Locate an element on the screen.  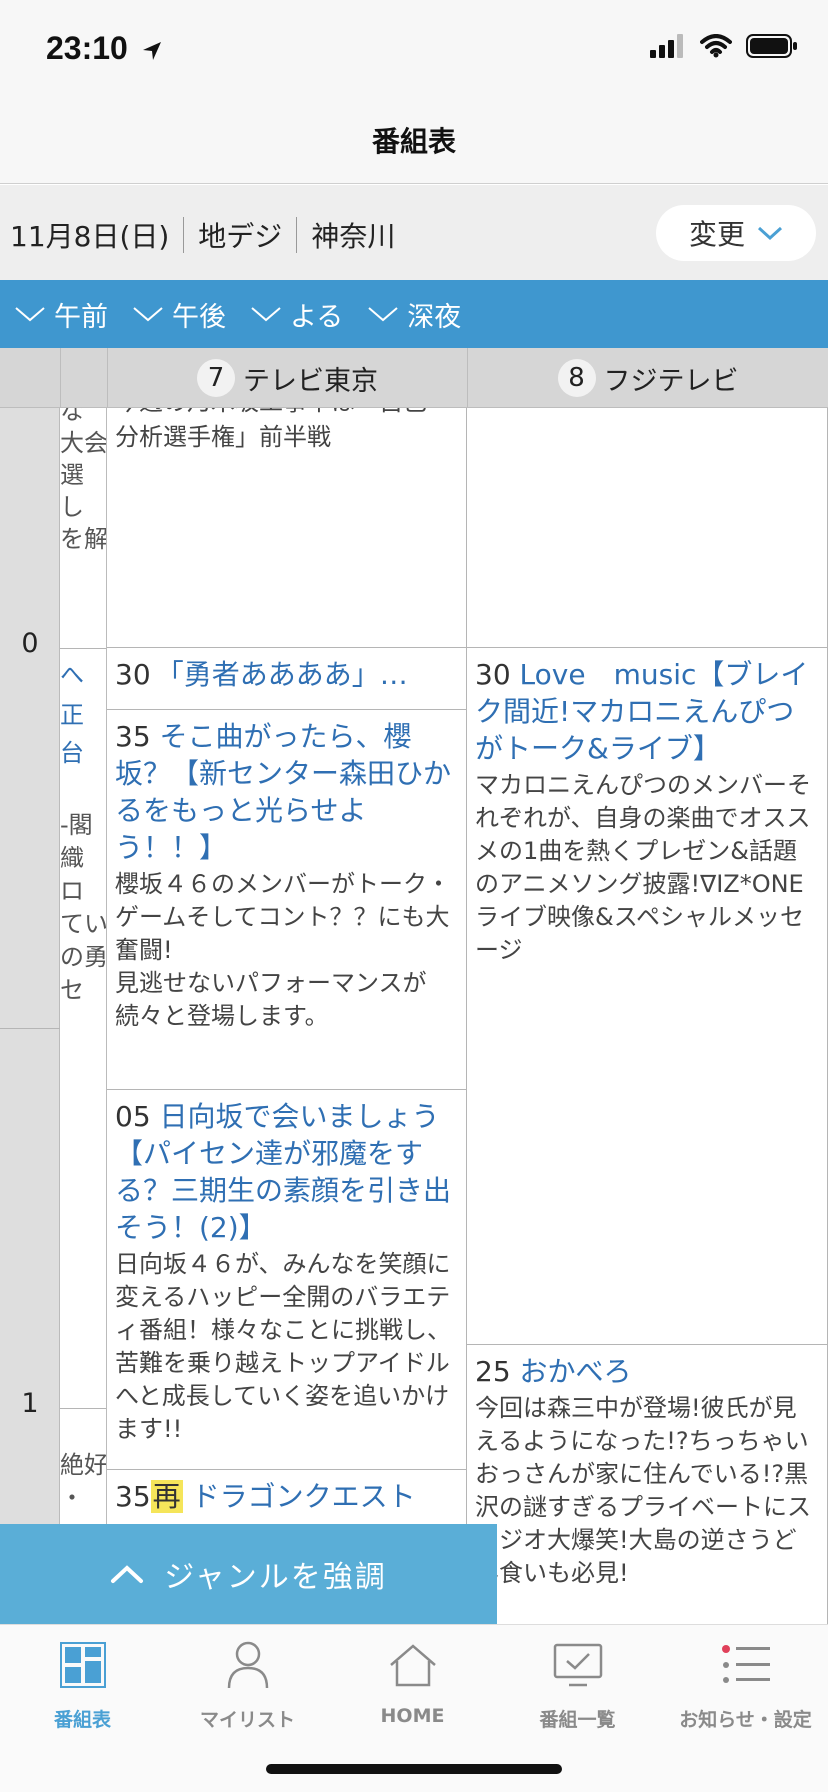
status-icons is located at coordinates (724, 46).